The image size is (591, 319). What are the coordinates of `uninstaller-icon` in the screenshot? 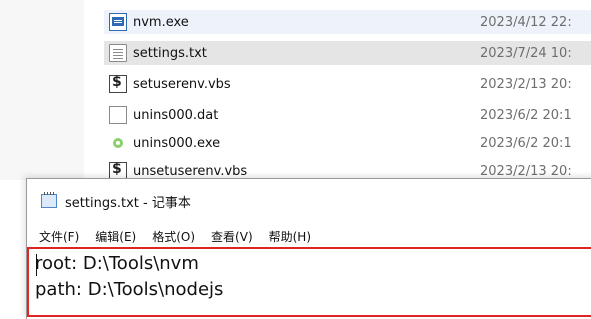 It's located at (118, 143).